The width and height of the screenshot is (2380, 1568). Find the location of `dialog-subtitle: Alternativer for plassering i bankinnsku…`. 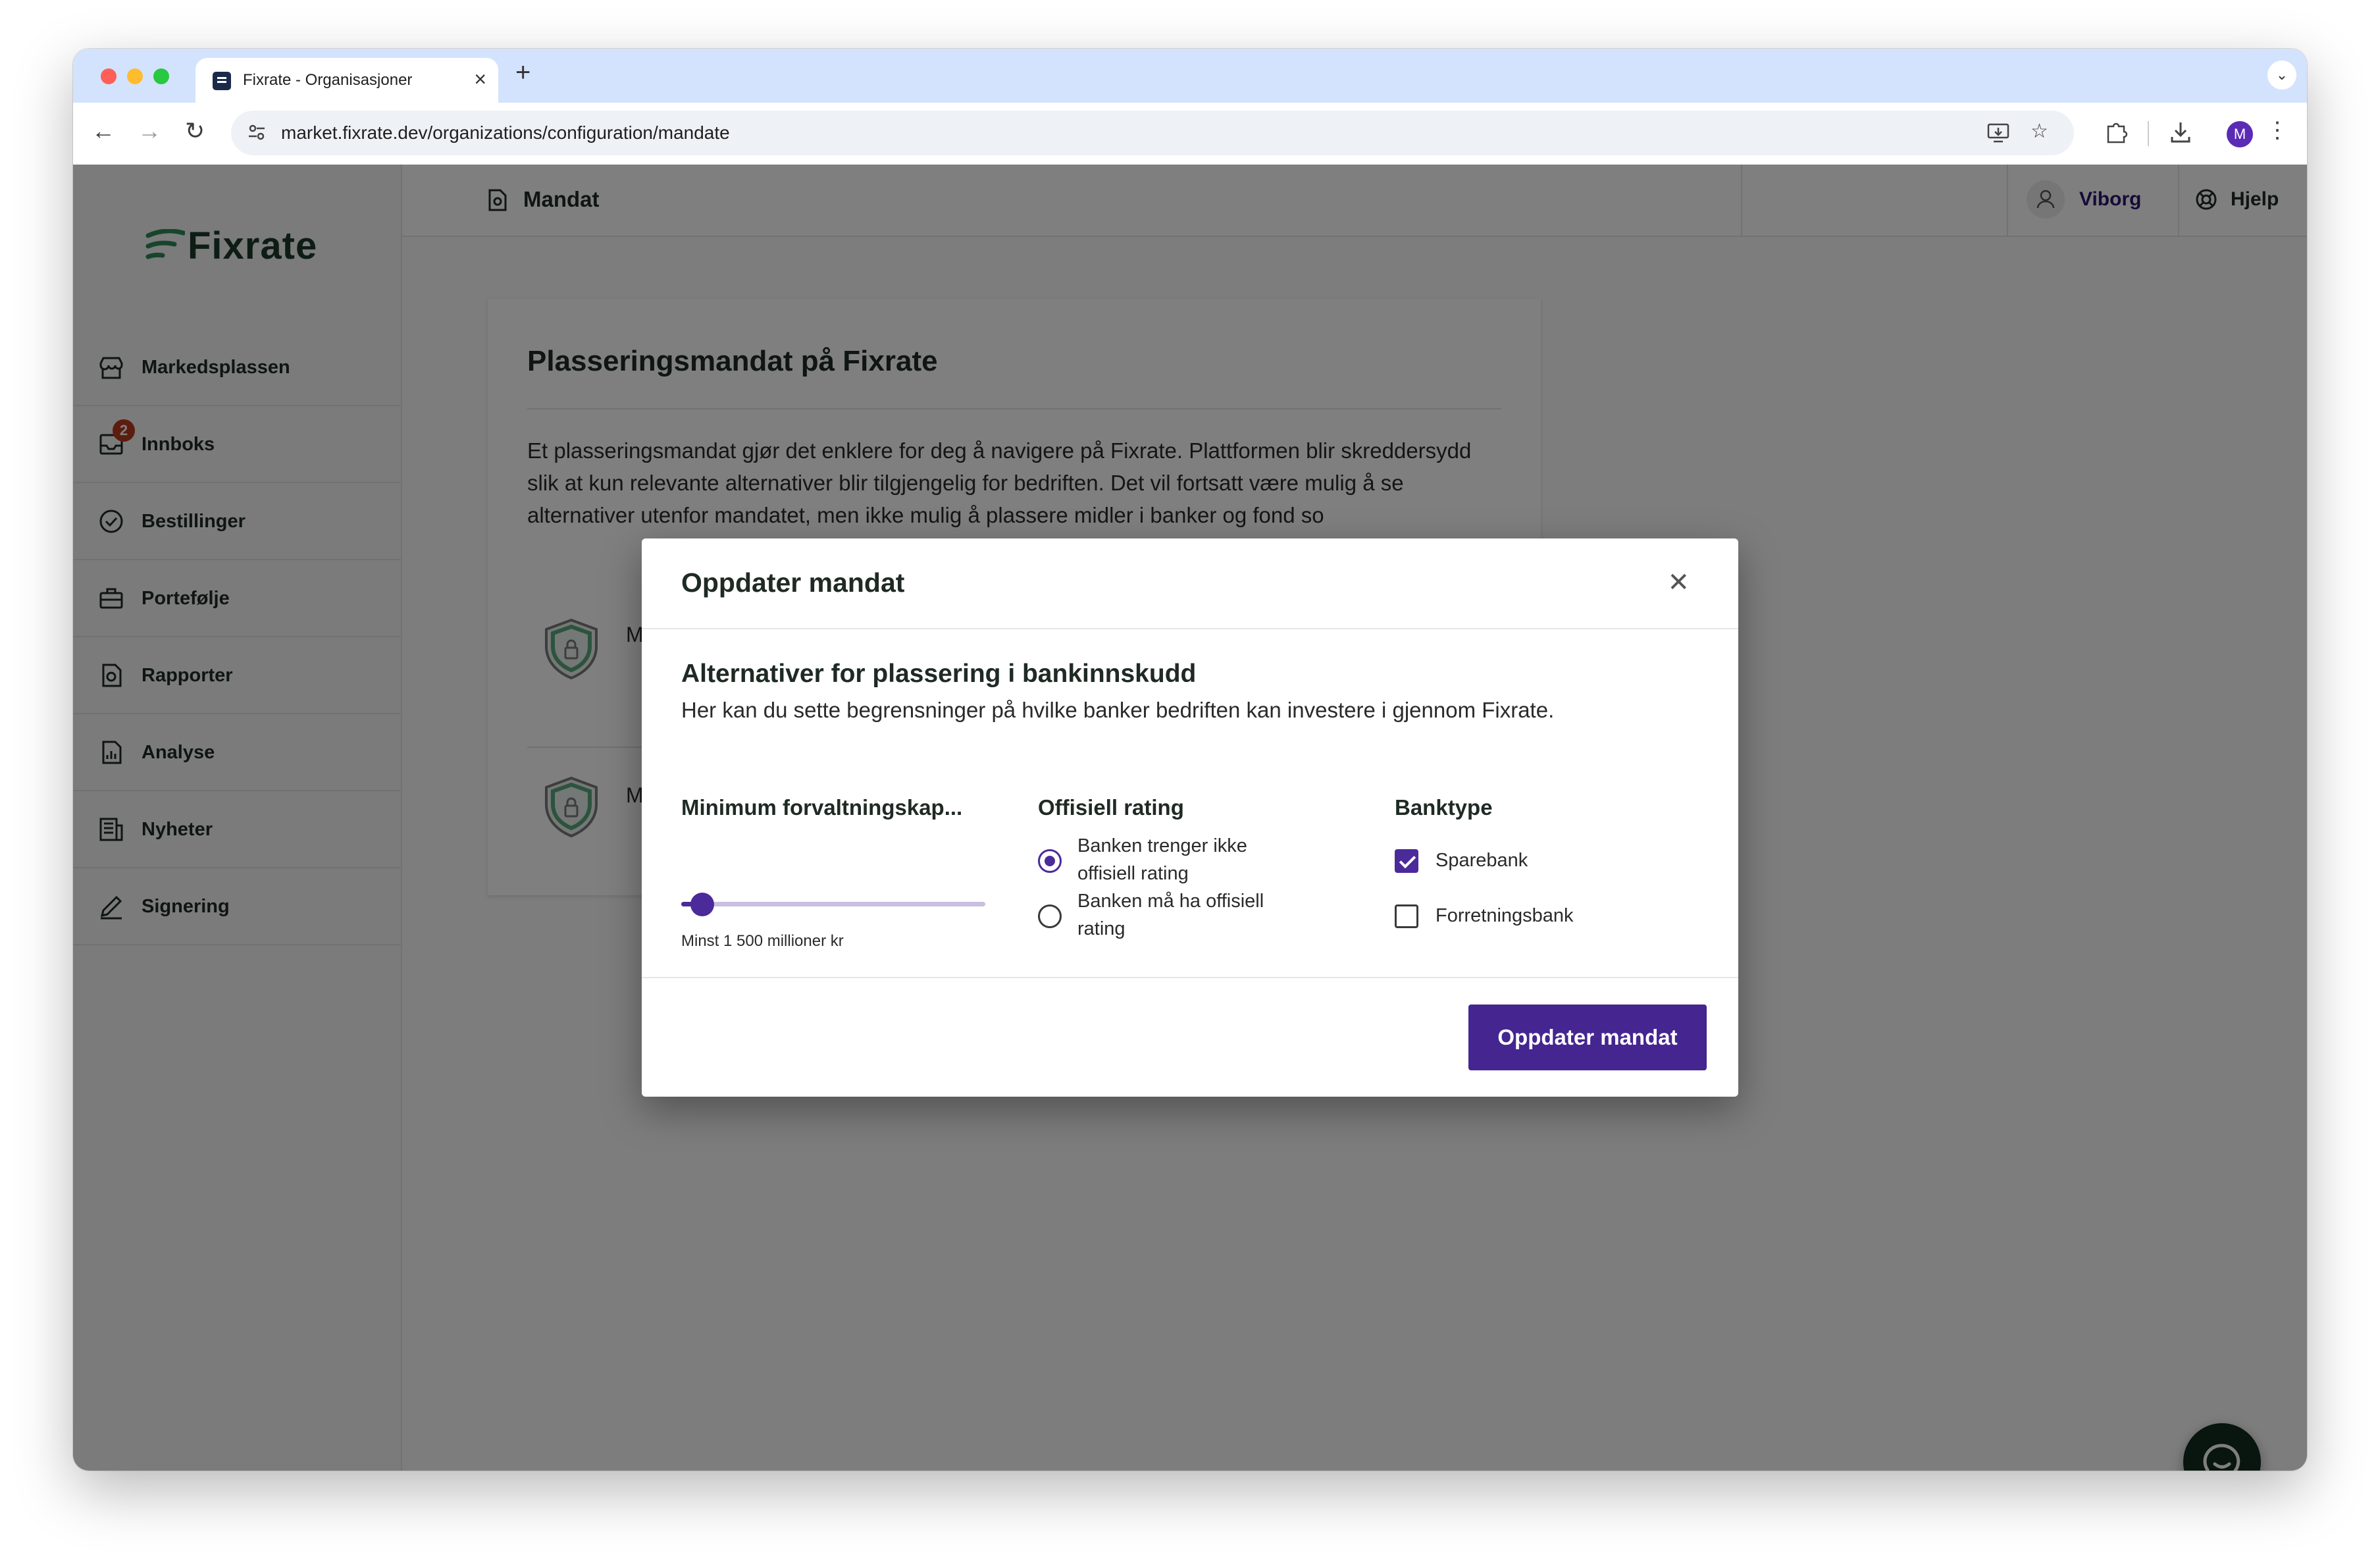

dialog-subtitle: Alternativer for plassering i bankinnsku… is located at coordinates (939, 674).